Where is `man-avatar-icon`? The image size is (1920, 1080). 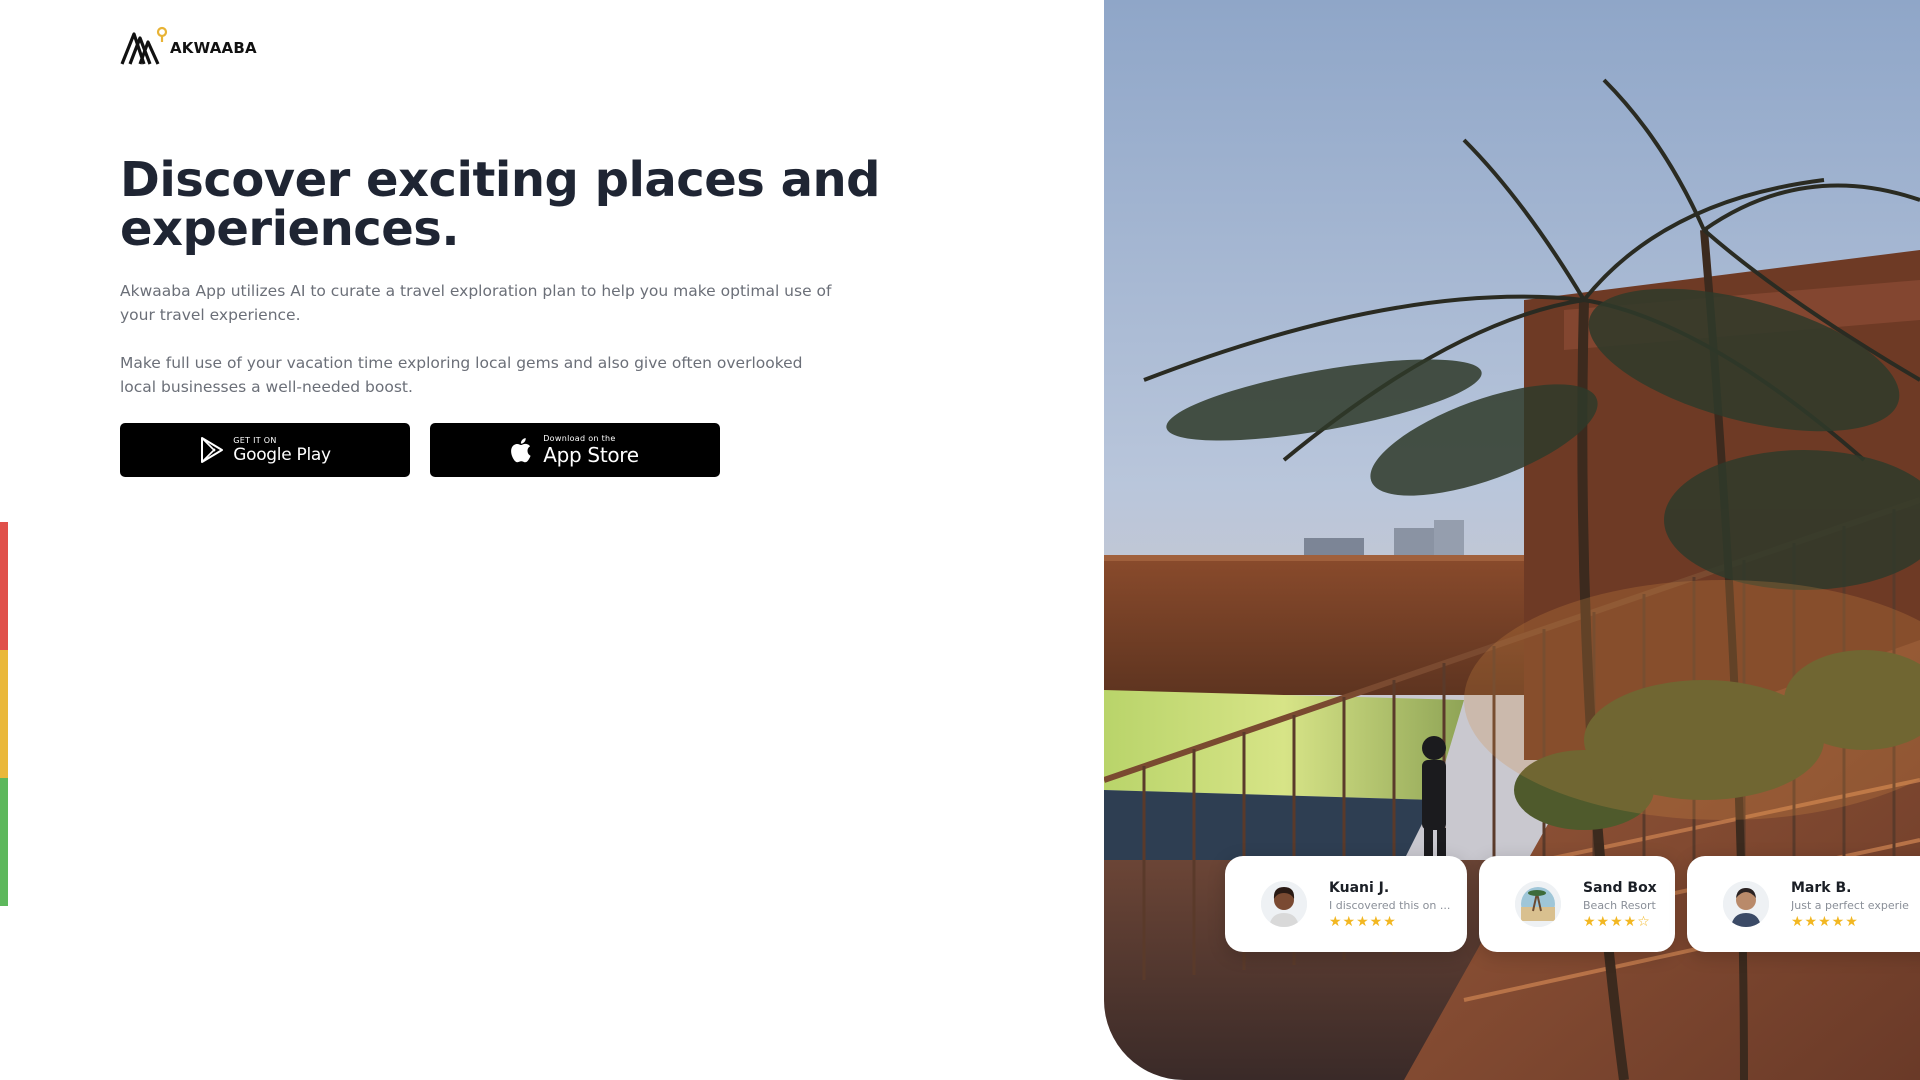
man-avatar-icon is located at coordinates (1746, 904).